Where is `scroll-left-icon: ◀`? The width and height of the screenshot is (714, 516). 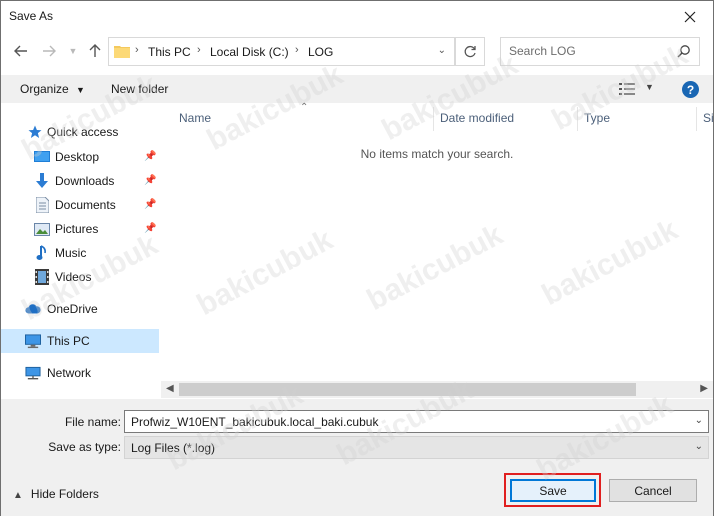
scroll-left-icon: ◀ is located at coordinates (170, 388).